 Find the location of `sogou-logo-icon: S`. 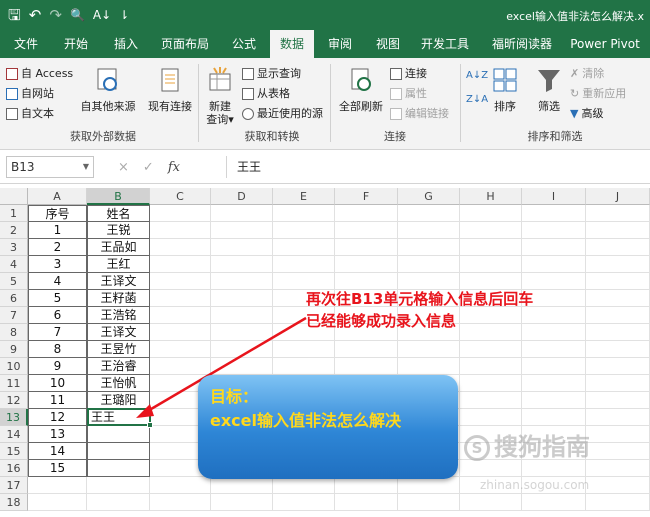

sogou-logo-icon: S is located at coordinates (477, 448).